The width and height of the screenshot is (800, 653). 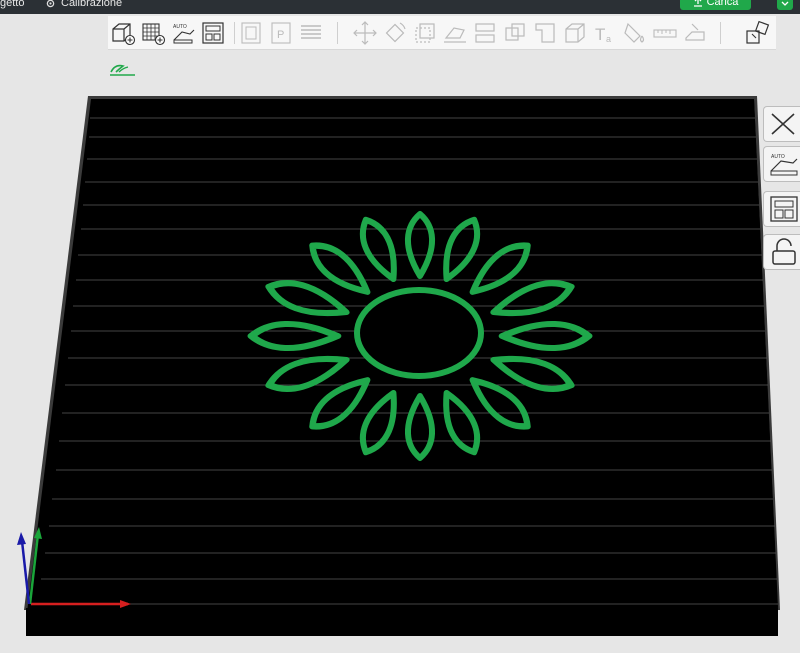 I want to click on load-button: Carica, so click(x=715, y=5).